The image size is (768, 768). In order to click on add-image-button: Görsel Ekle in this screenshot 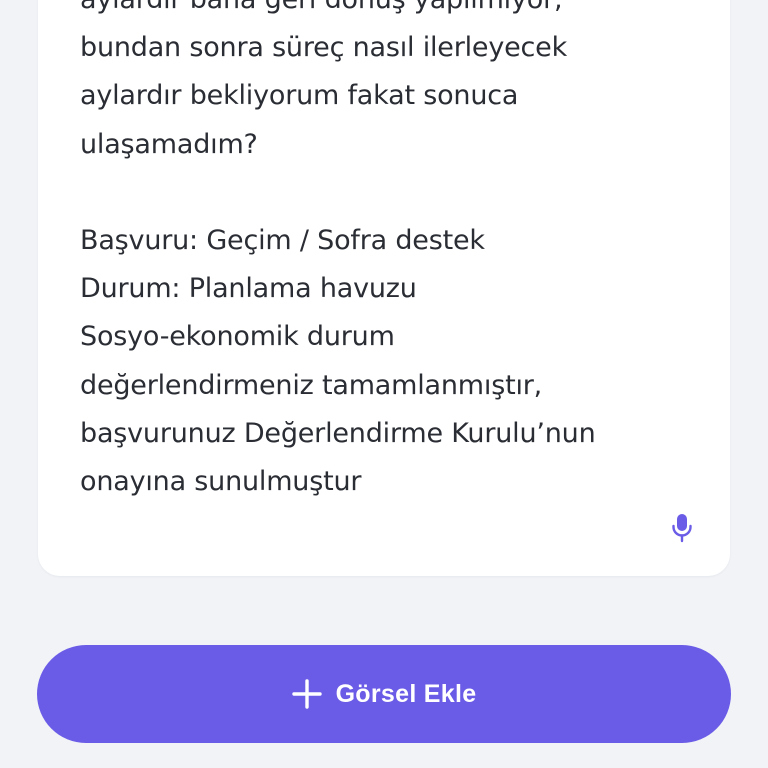, I will do `click(384, 694)`.